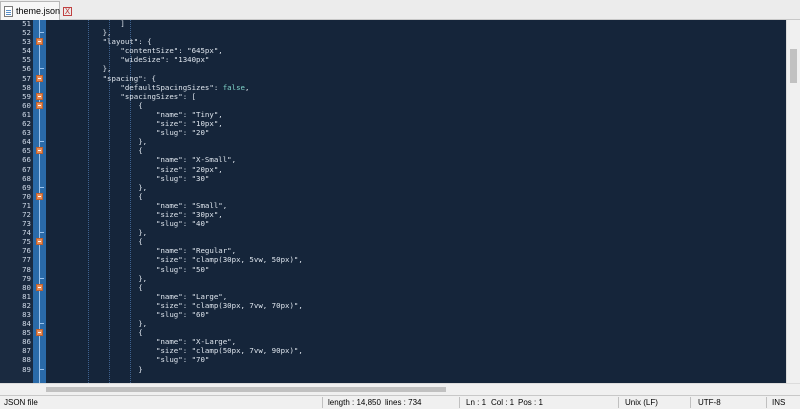 This screenshot has width=800, height=409. Describe the element at coordinates (393, 150) in the screenshot. I see `code-line: 65 {` at that location.